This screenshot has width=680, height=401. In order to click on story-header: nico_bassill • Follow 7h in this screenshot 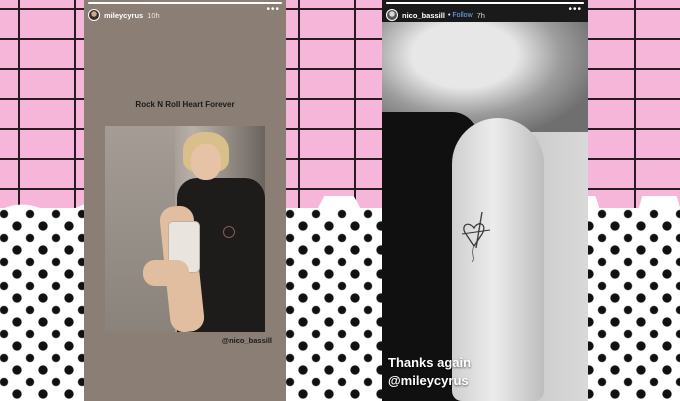, I will do `click(485, 15)`.